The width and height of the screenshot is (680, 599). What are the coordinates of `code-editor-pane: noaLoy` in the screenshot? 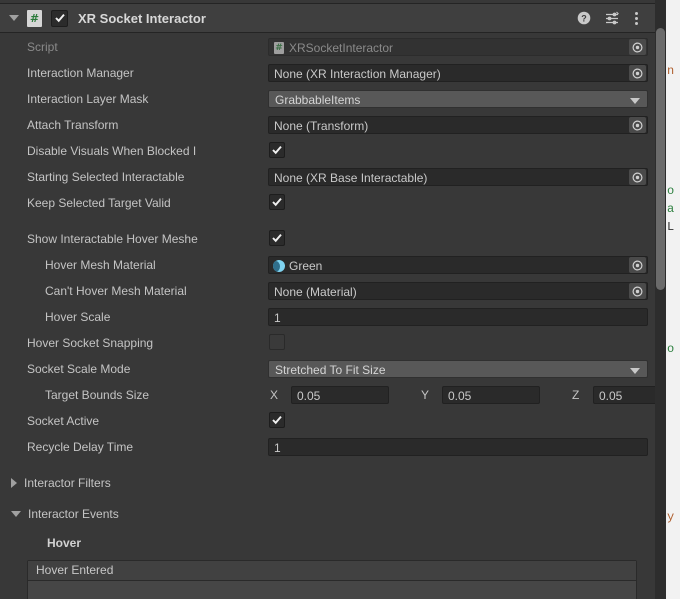 It's located at (673, 299).